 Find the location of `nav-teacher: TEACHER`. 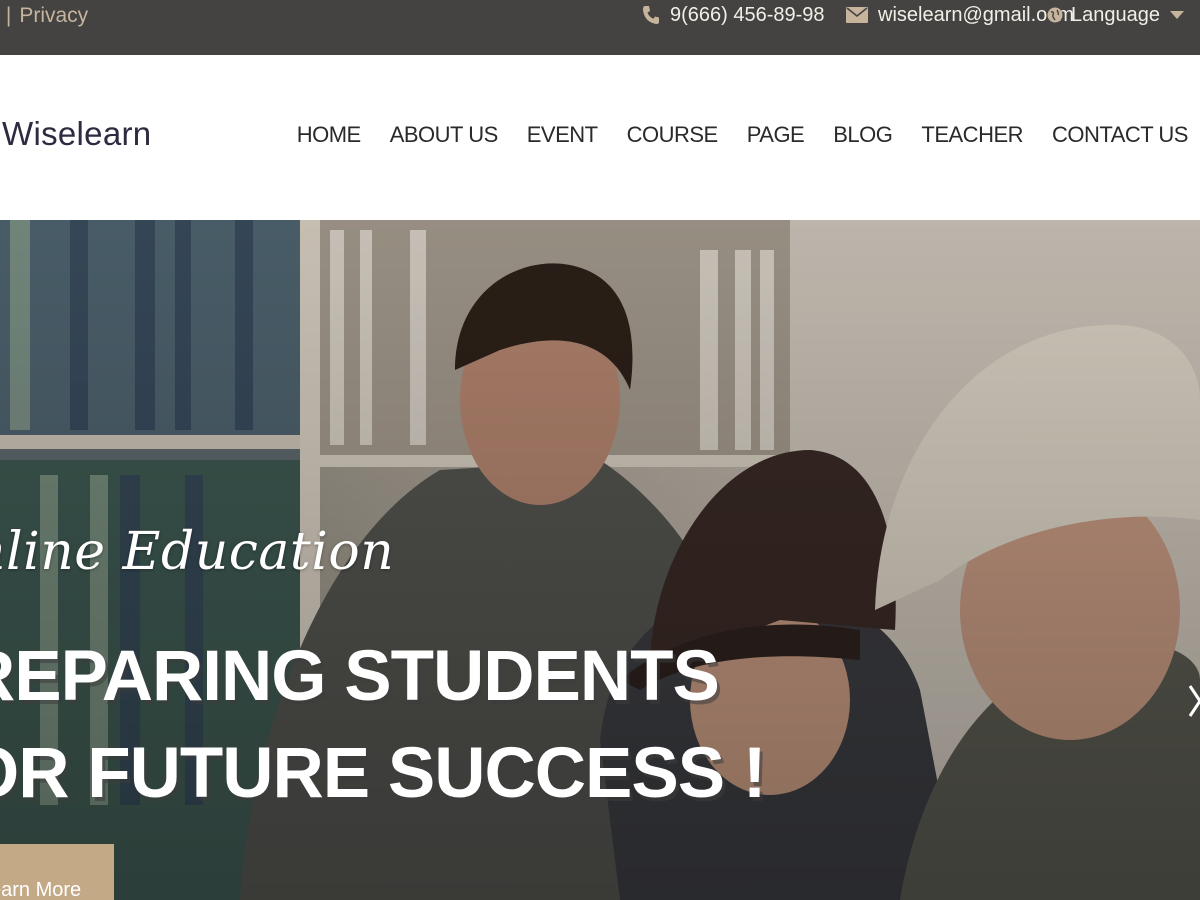

nav-teacher: TEACHER is located at coordinates (972, 135).